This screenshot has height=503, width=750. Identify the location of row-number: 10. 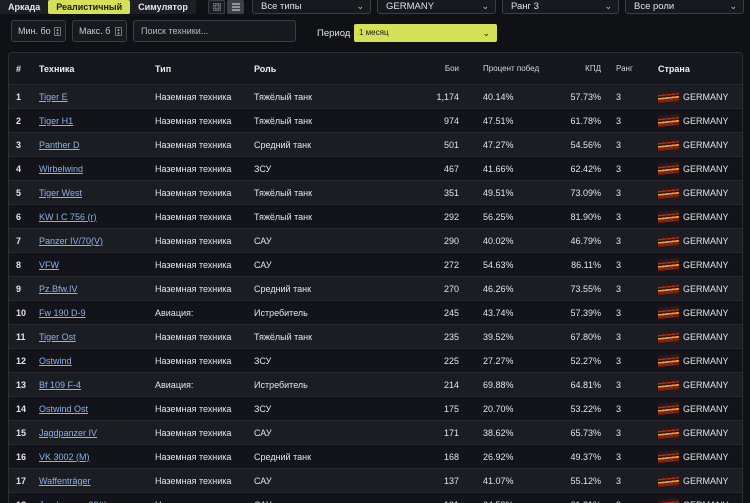
(21, 312).